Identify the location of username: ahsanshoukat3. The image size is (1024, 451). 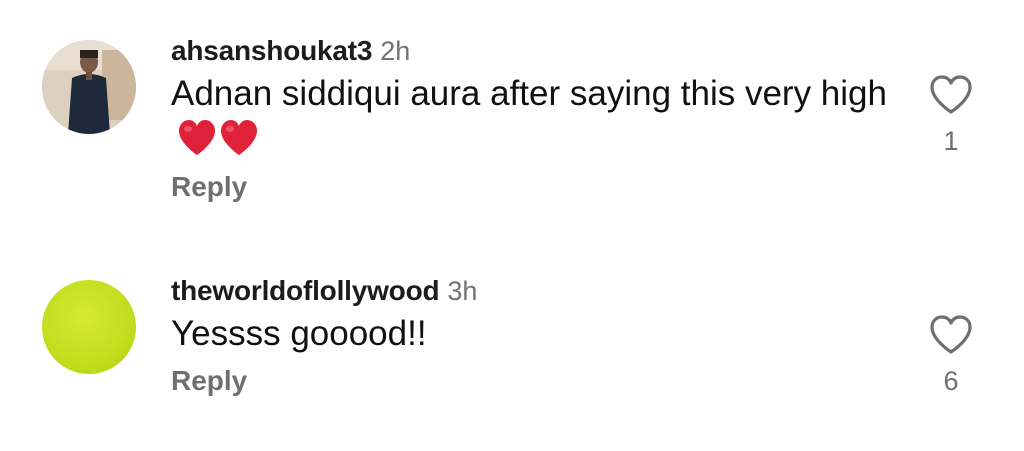
(271, 50).